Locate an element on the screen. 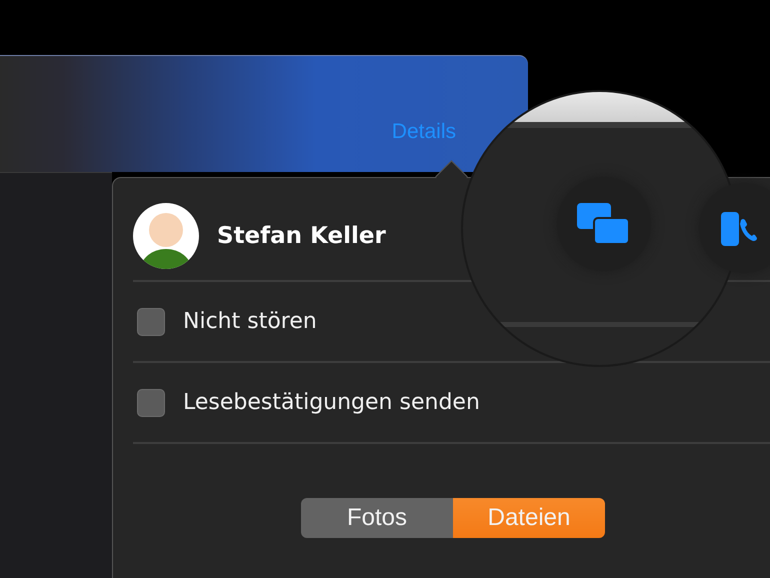 Image resolution: width=770 pixels, height=578 pixels. chat-bubbles-icon is located at coordinates (603, 224).